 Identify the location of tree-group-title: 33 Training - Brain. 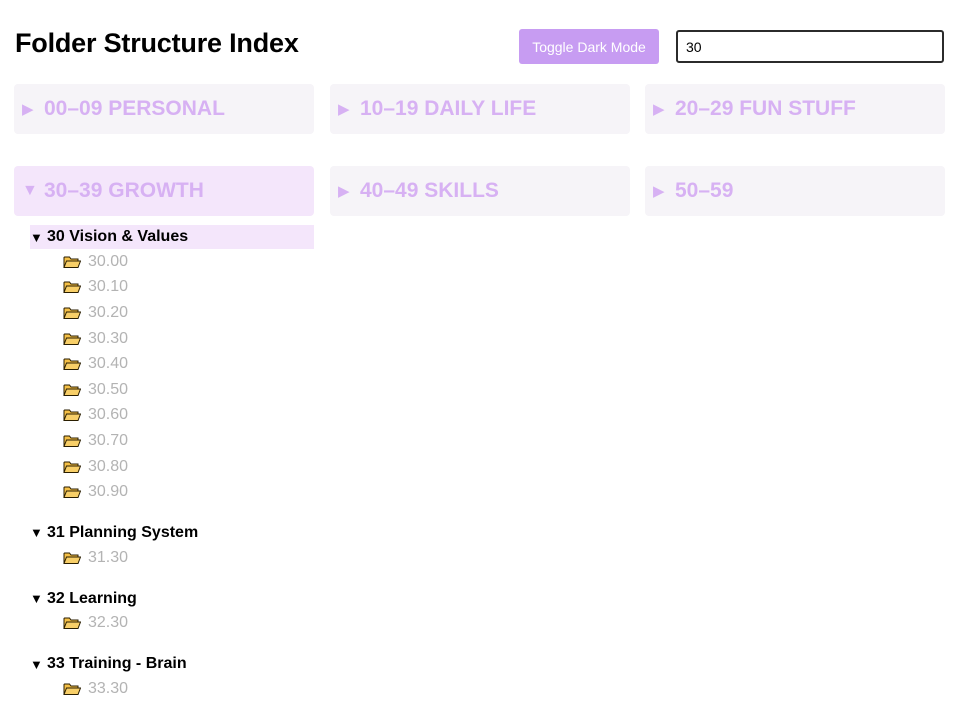
(117, 664).